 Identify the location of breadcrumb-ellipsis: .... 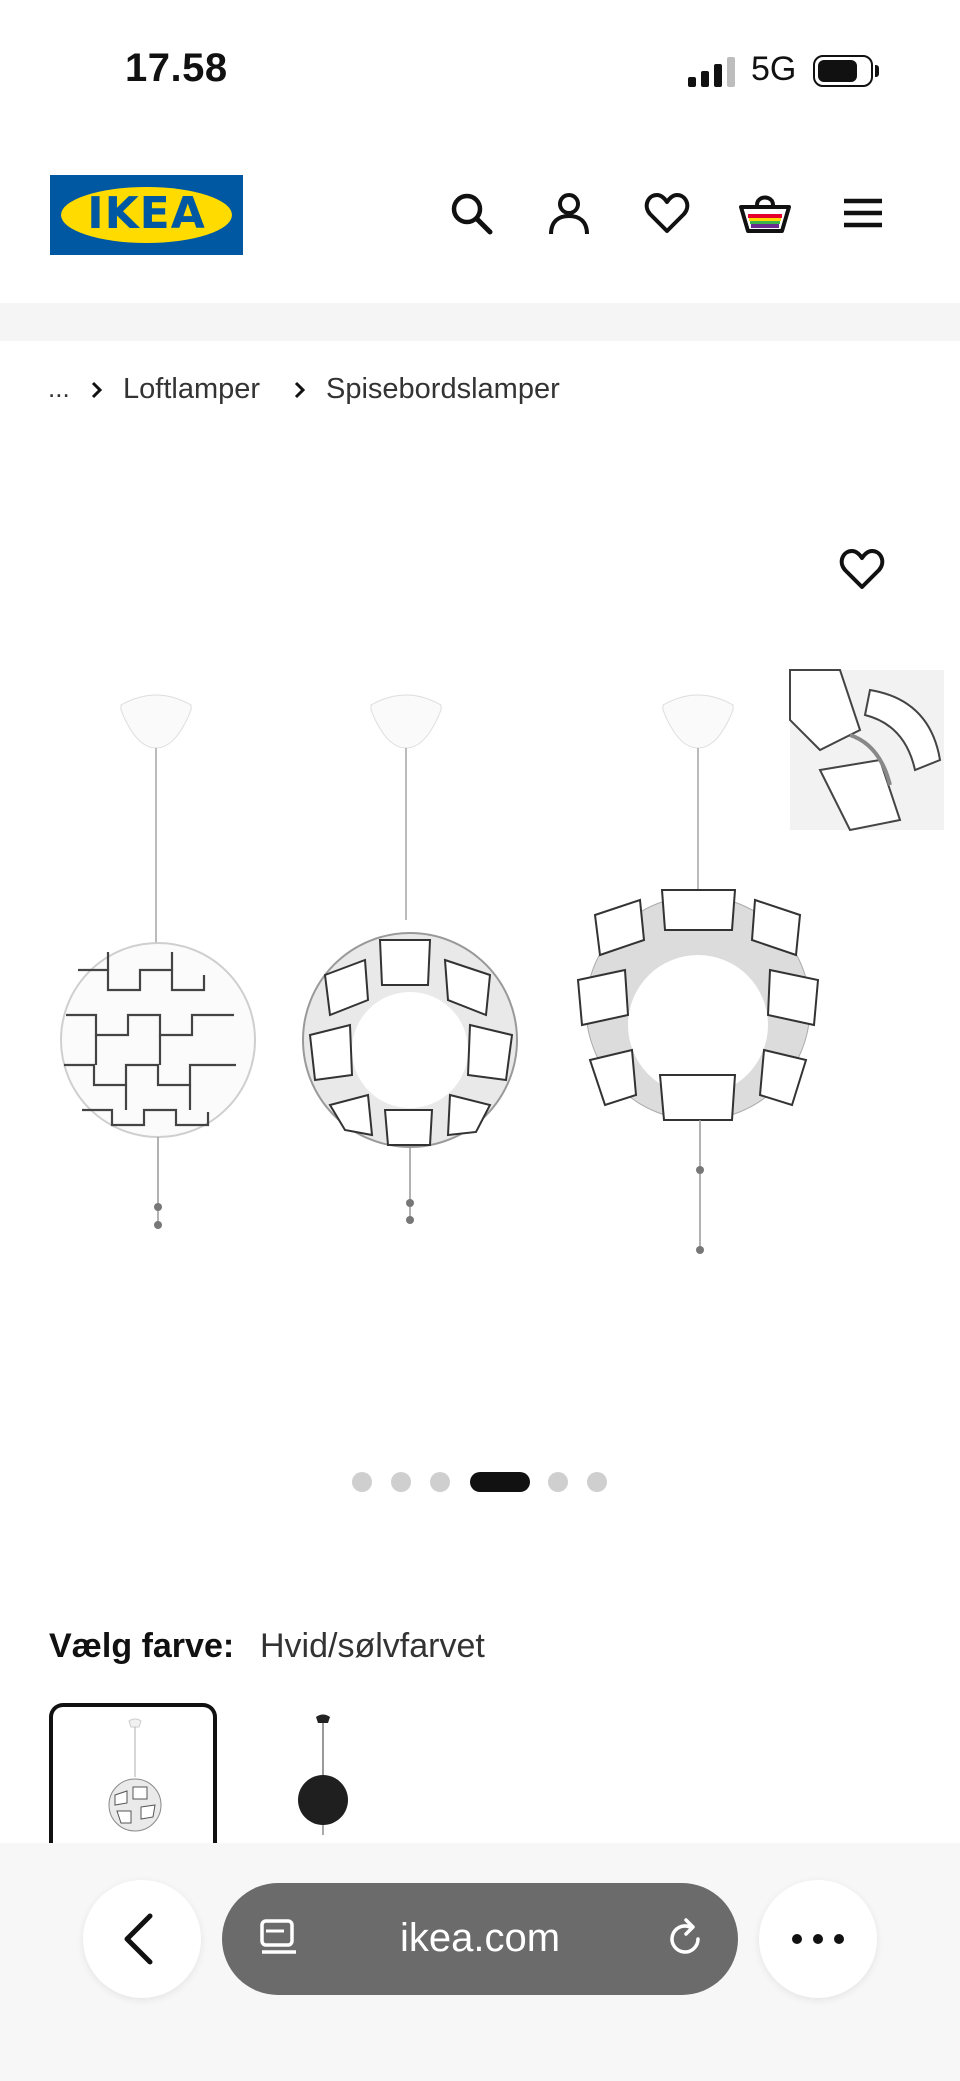
(59, 388).